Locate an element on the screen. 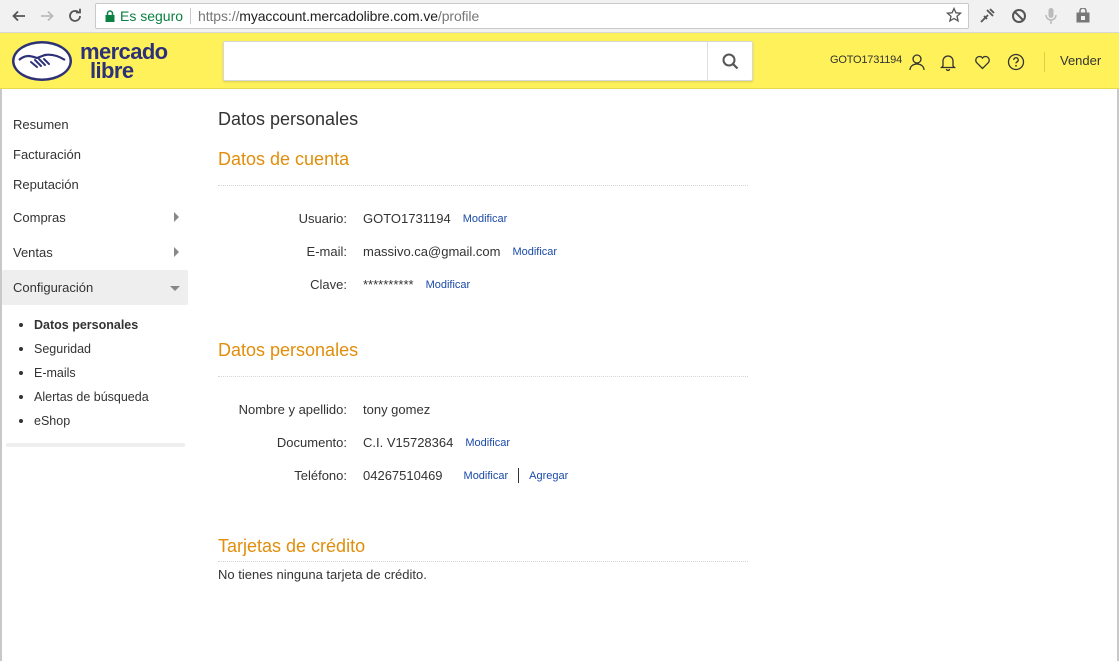  search-input is located at coordinates (466, 61).